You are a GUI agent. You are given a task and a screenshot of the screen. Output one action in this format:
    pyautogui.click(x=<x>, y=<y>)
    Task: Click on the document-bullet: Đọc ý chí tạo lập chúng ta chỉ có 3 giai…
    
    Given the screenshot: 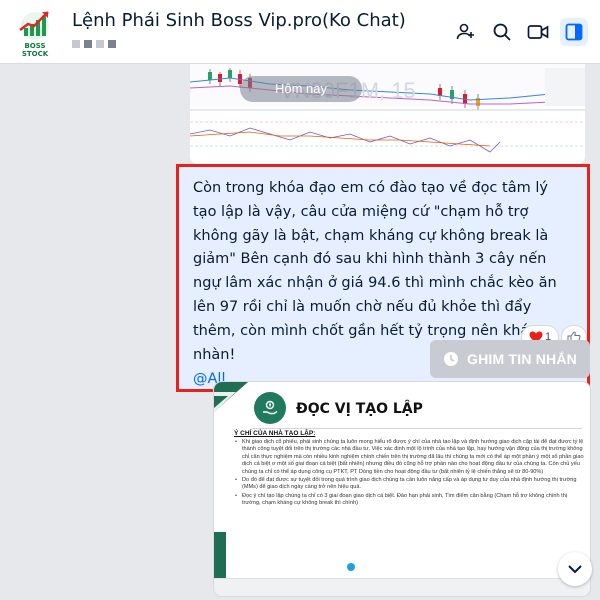 What is the action you would take?
    pyautogui.click(x=409, y=500)
    